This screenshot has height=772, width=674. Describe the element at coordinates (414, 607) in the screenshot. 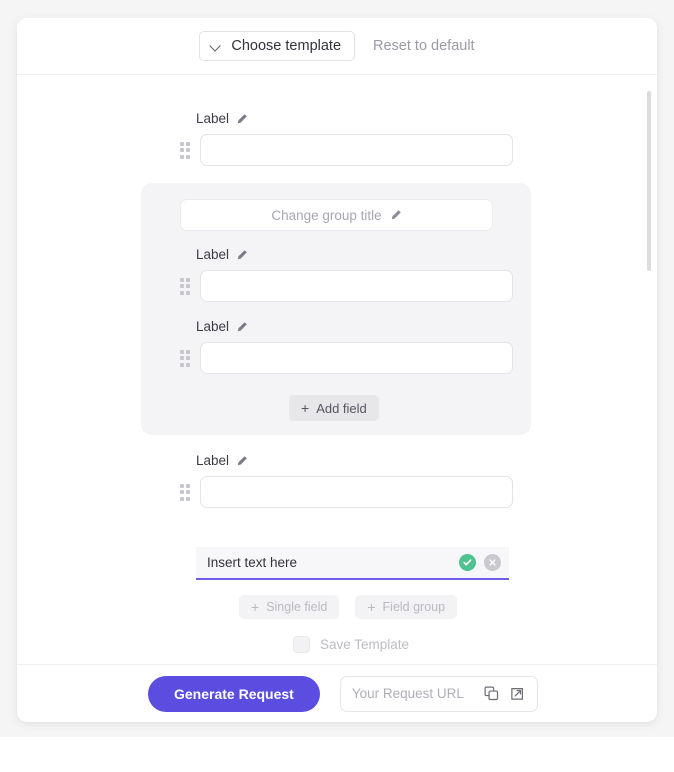

I see `add-field-group-label: Field group` at that location.